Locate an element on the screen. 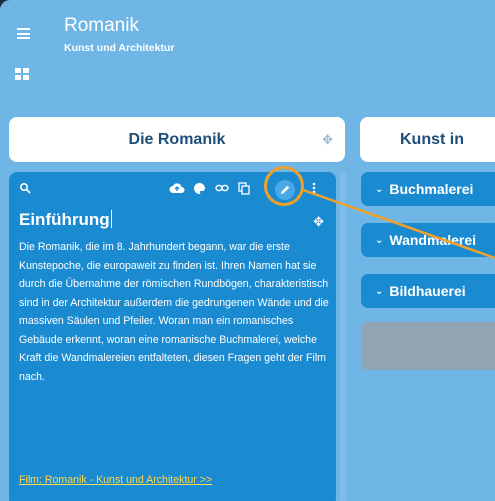  cloud-upload-icon is located at coordinates (177, 190).